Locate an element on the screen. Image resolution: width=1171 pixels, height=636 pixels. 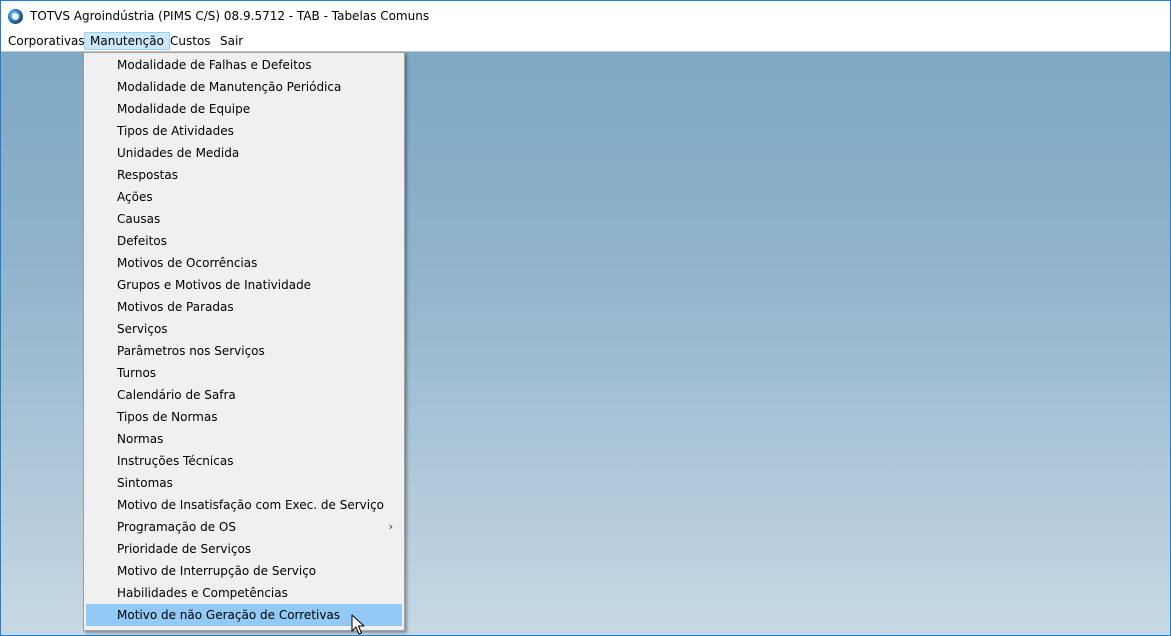
menu-item-programacao-os-label: Programação de OS is located at coordinates (176, 527).